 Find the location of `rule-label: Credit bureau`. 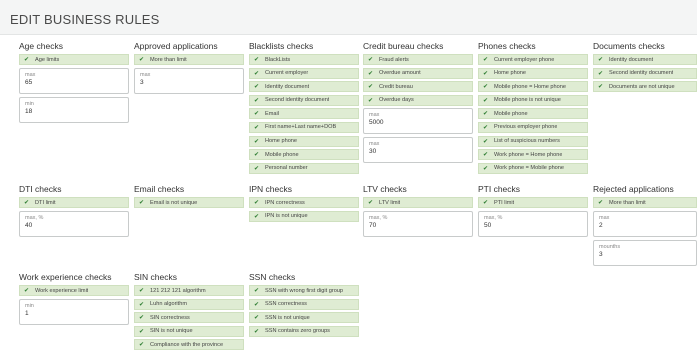

rule-label: Credit bureau is located at coordinates (396, 86).